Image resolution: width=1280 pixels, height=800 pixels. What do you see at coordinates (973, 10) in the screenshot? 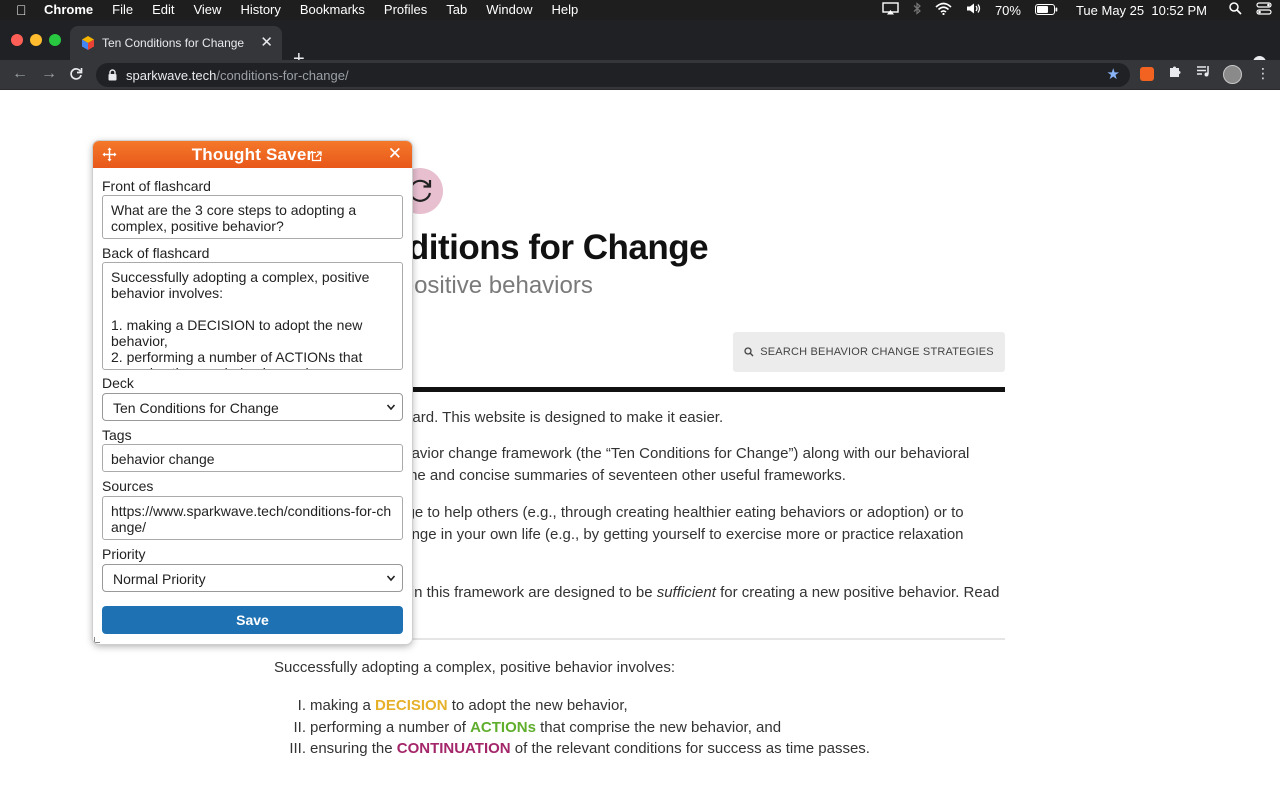
I see `volume-icon` at bounding box center [973, 10].